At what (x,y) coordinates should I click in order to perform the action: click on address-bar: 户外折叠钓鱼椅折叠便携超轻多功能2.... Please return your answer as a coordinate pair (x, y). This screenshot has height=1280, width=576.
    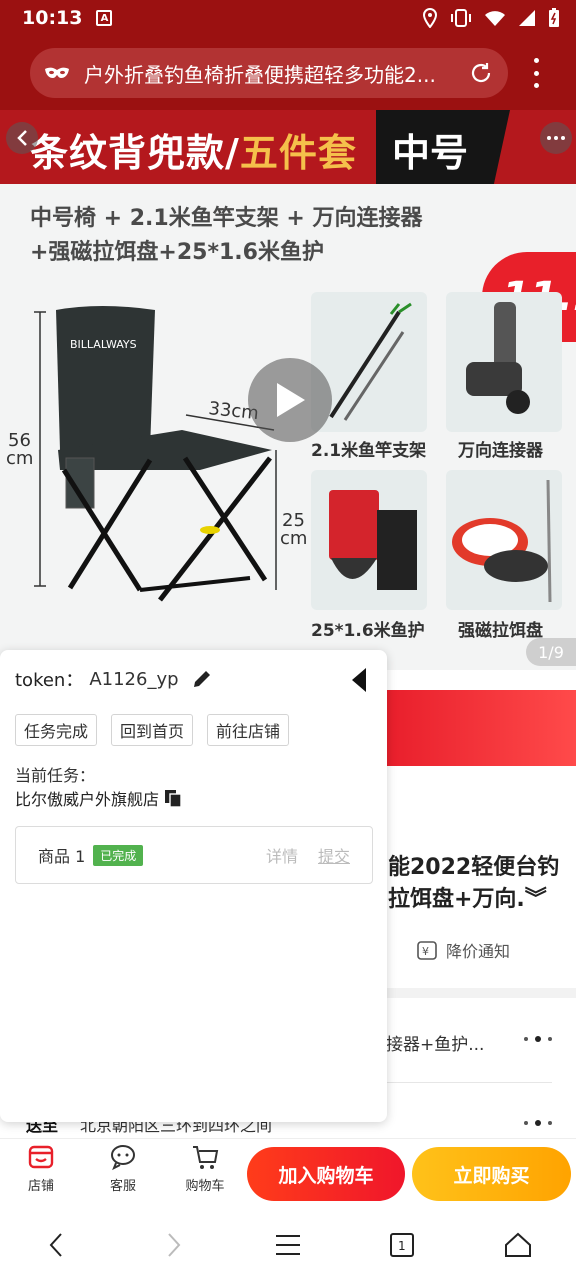
    Looking at the image, I should click on (269, 73).